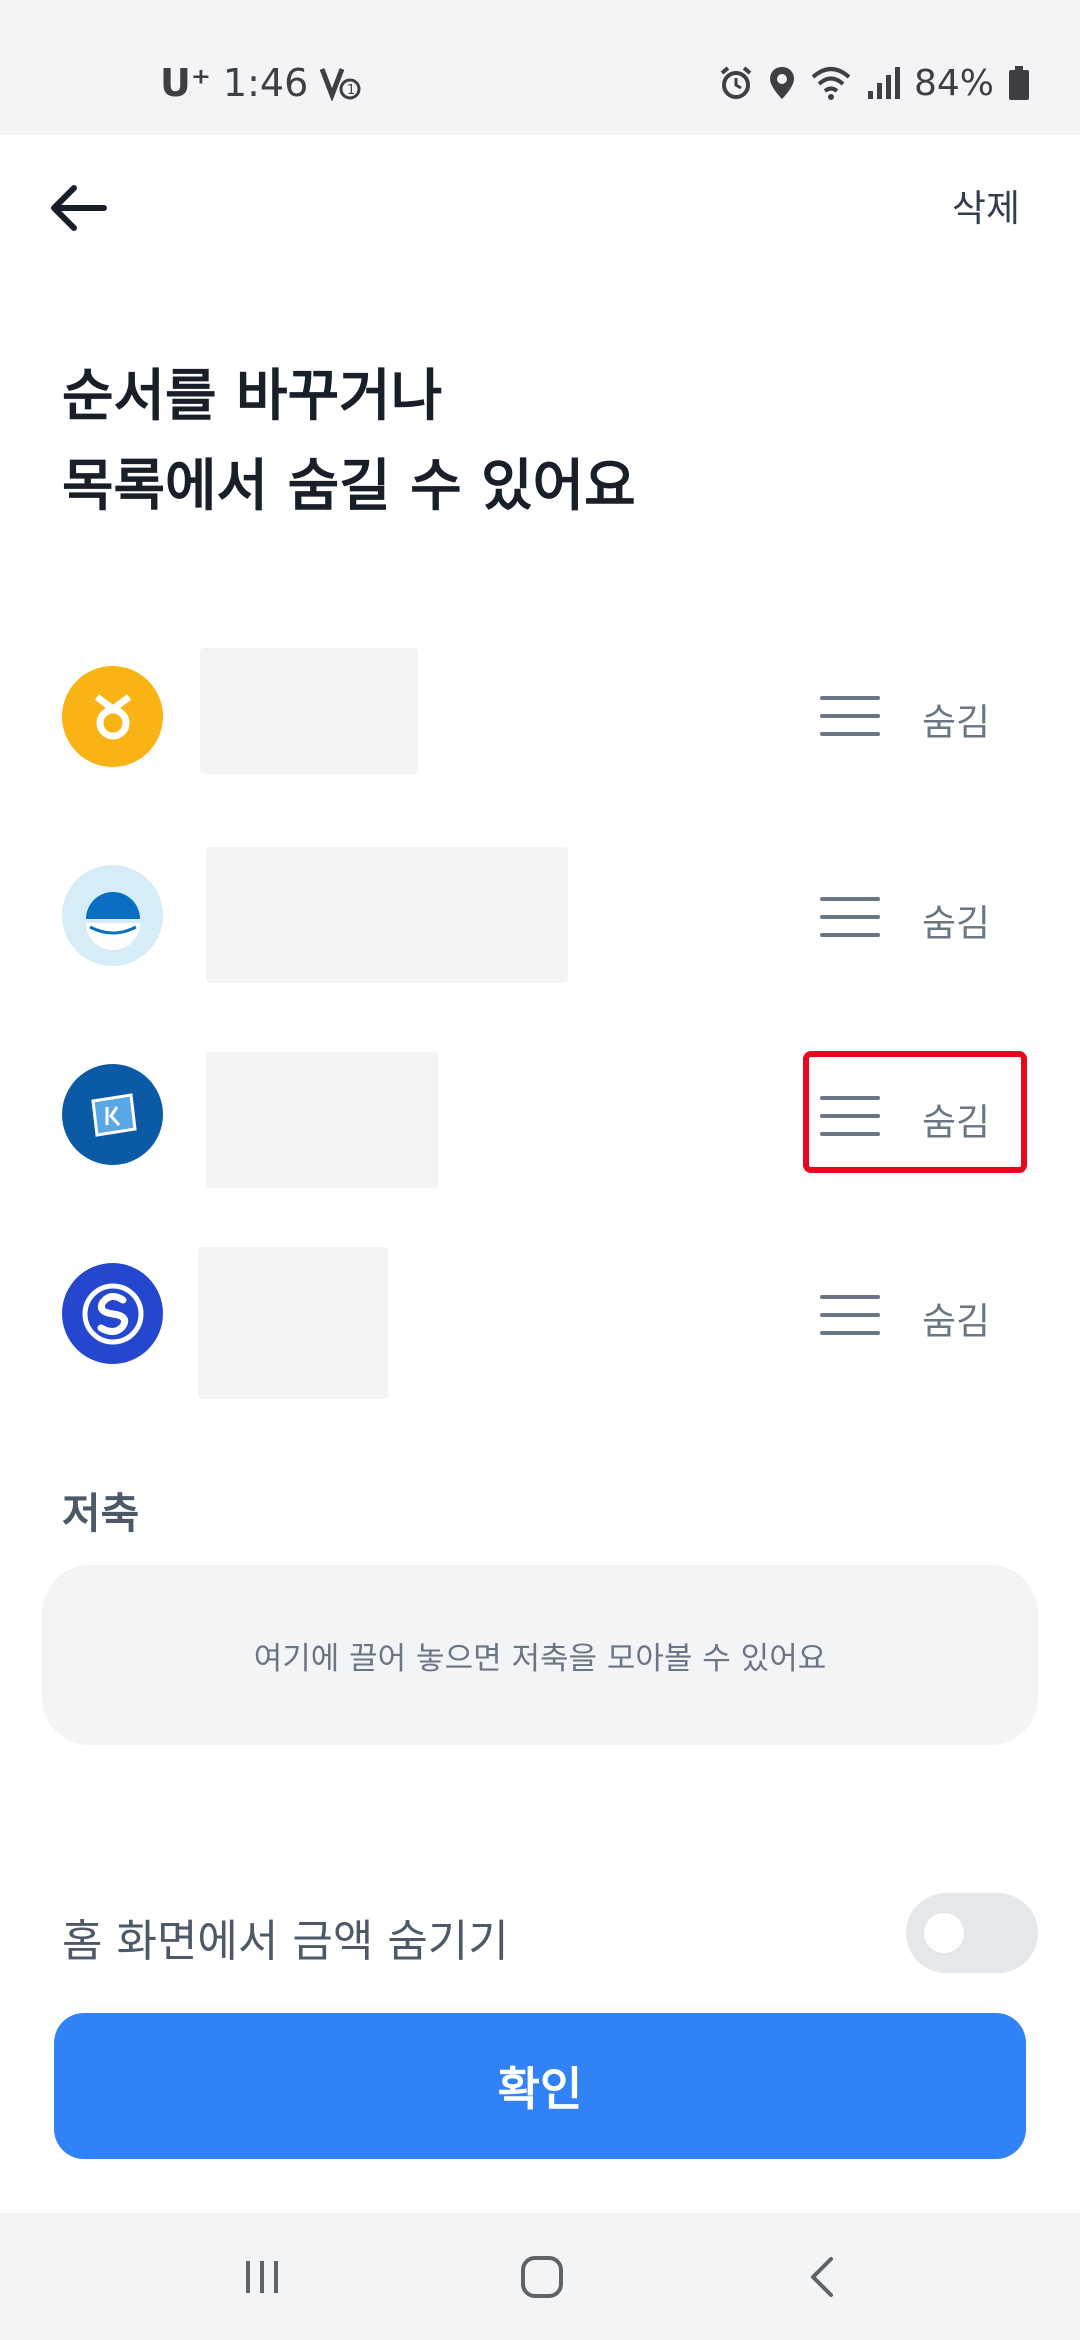 Image resolution: width=1080 pixels, height=2340 pixels. I want to click on system-back-button, so click(822, 2276).